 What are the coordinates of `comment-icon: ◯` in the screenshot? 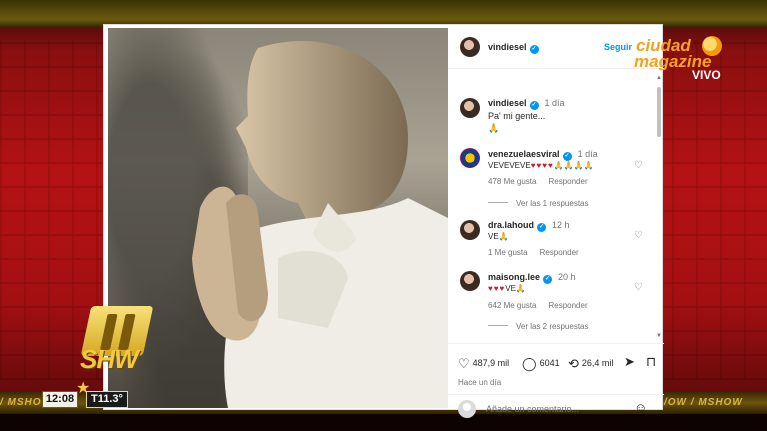 It's located at (529, 363).